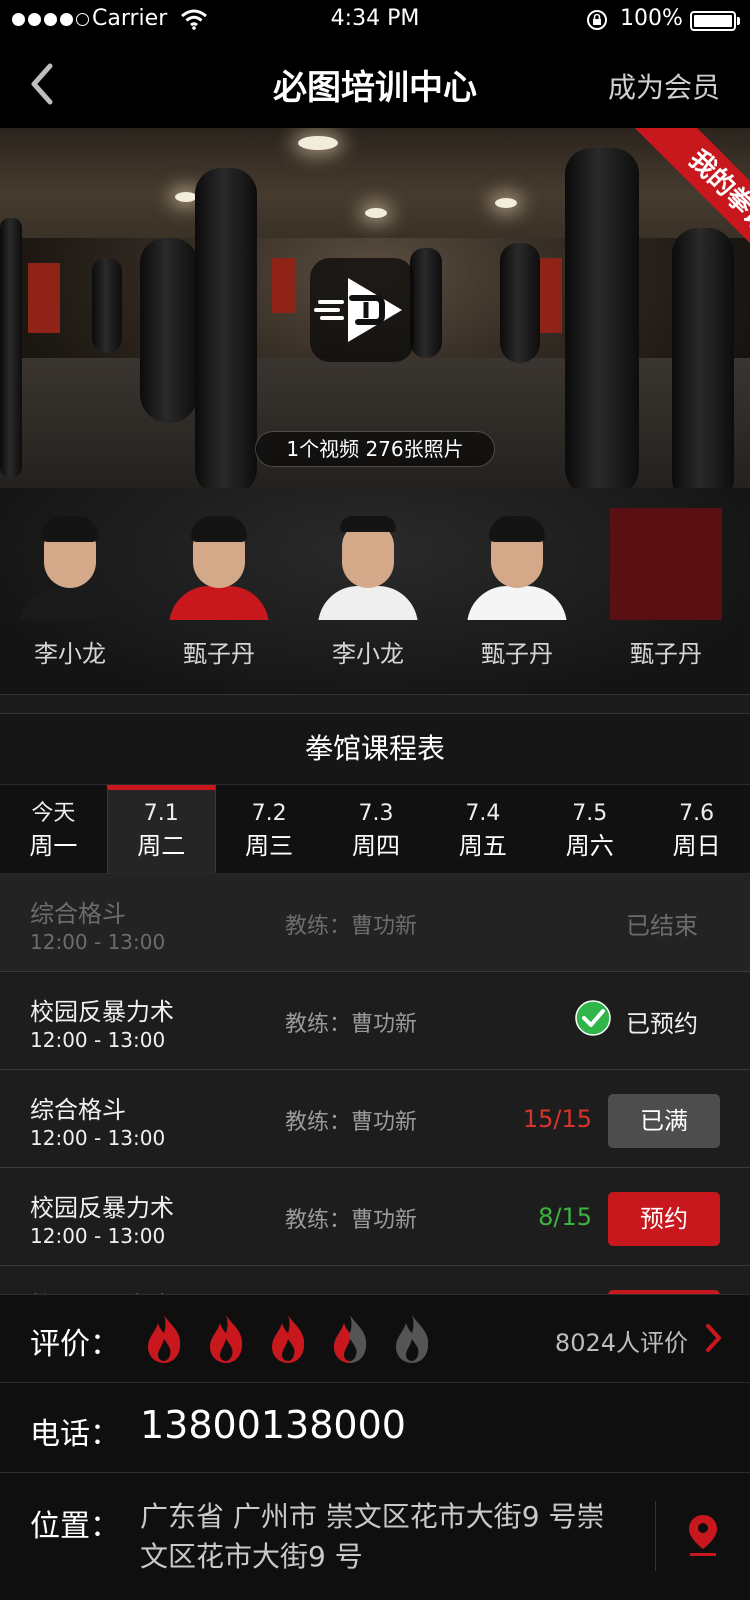  Describe the element at coordinates (75, 1526) in the screenshot. I see `location-label: 位置：` at that location.